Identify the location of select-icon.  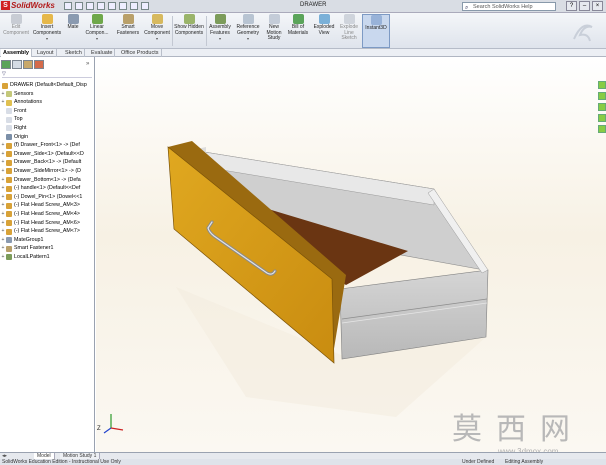
(123, 6).